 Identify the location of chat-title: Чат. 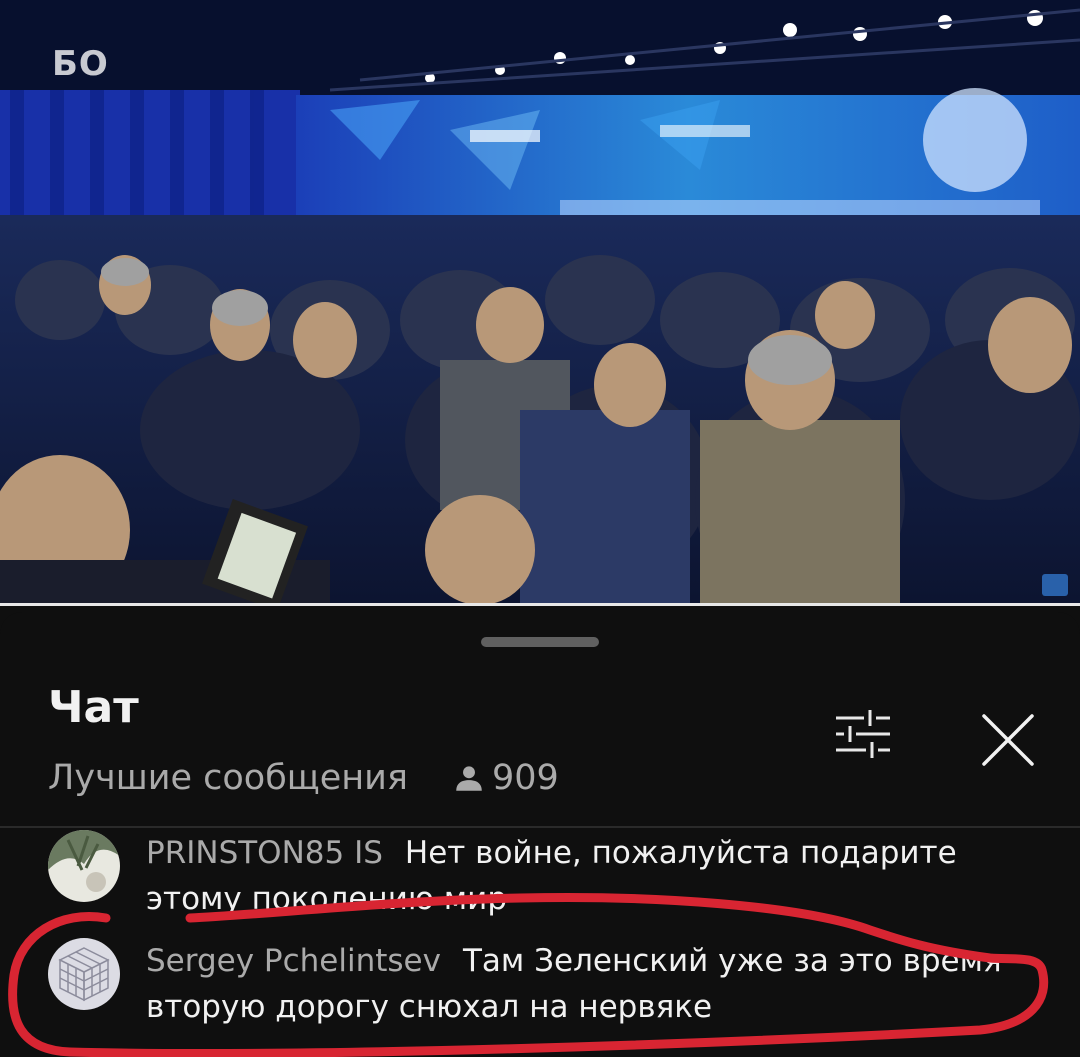
(93, 707).